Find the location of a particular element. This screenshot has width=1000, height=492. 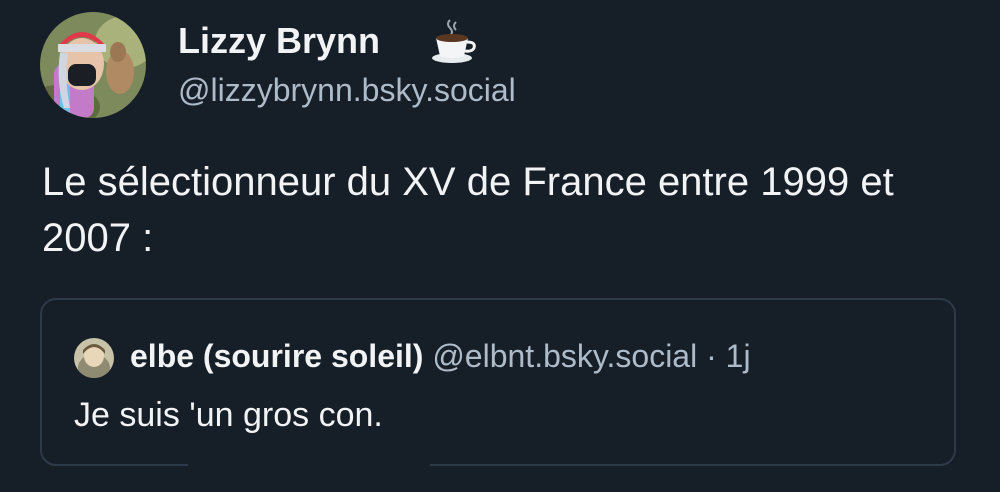

author-avatar is located at coordinates (93, 65).